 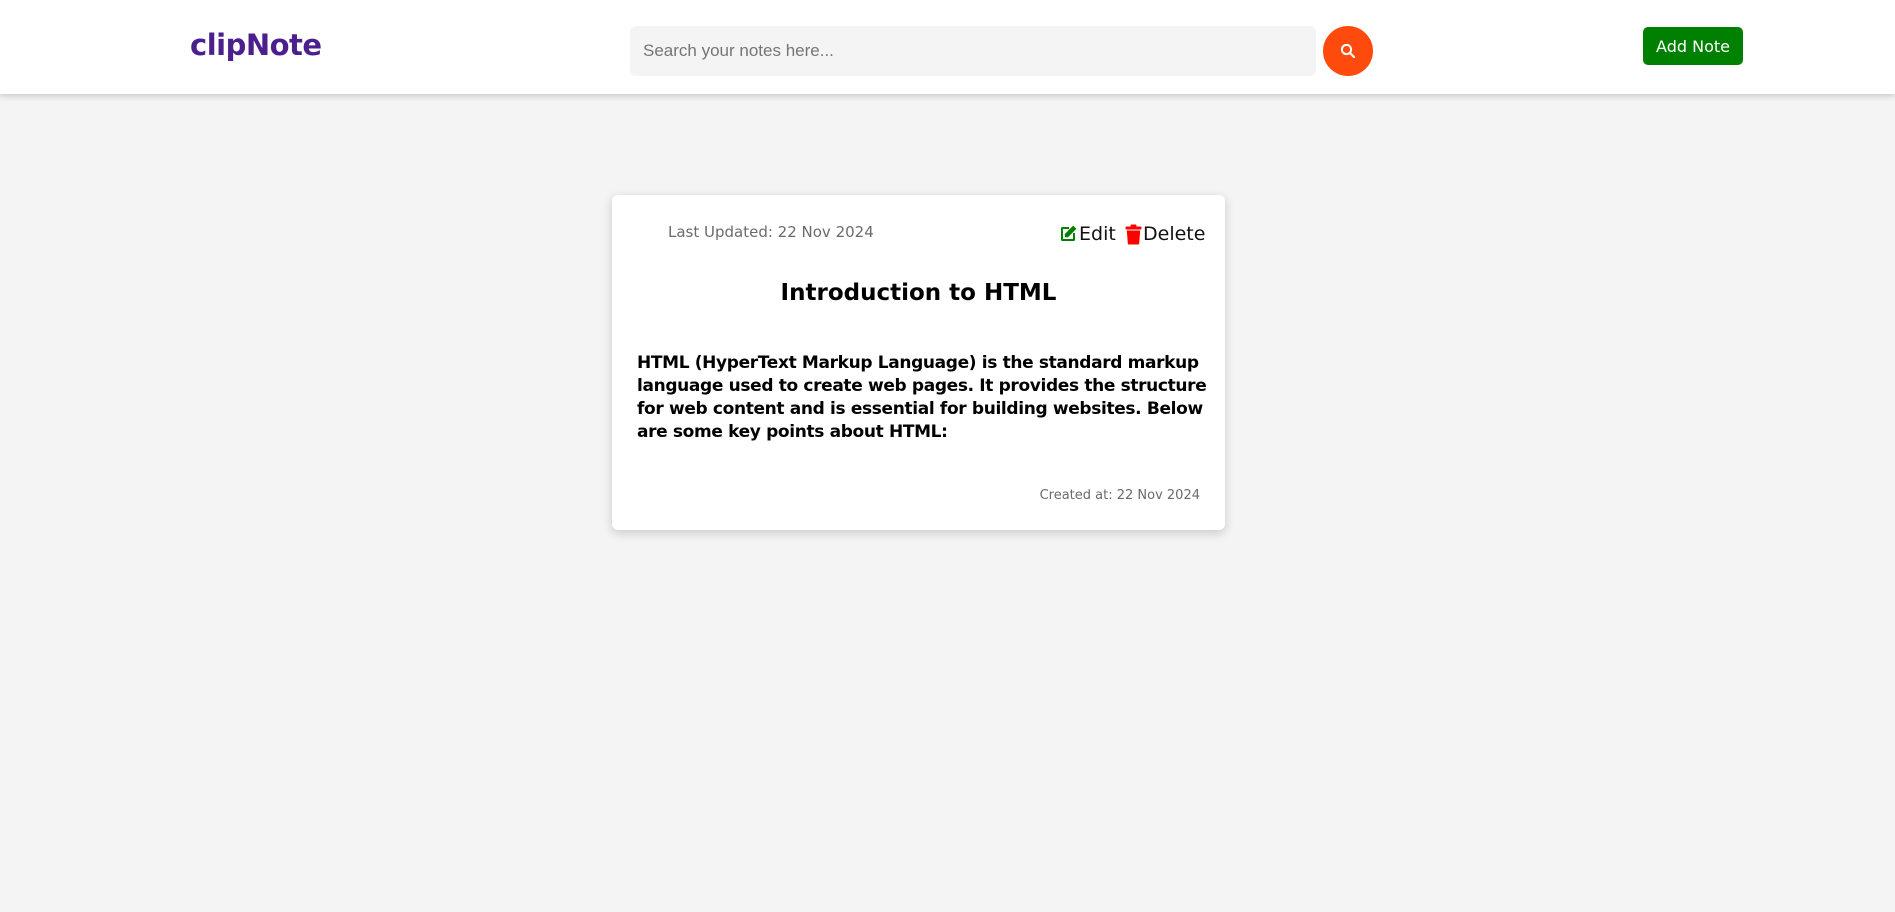 I want to click on note-title: Introduction to HTML, so click(x=918, y=293).